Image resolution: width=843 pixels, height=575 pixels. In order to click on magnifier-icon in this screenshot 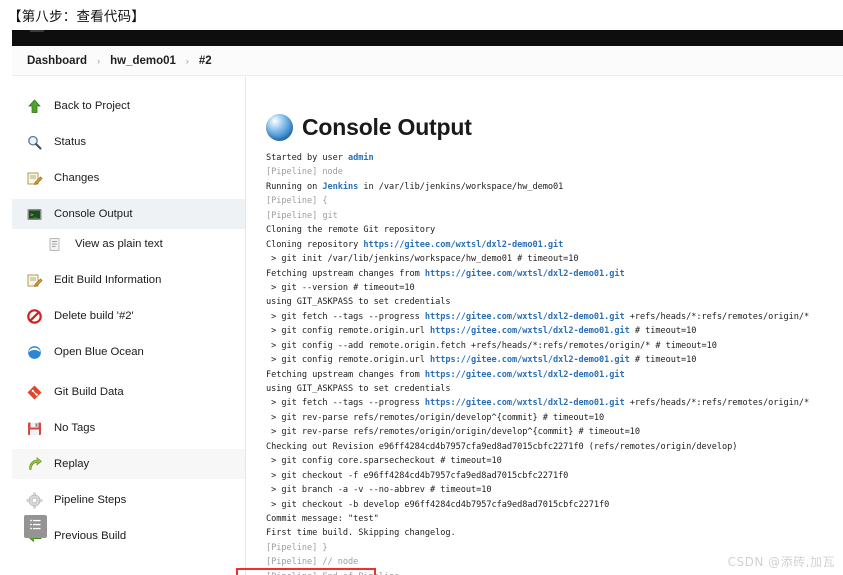, I will do `click(34, 142)`.